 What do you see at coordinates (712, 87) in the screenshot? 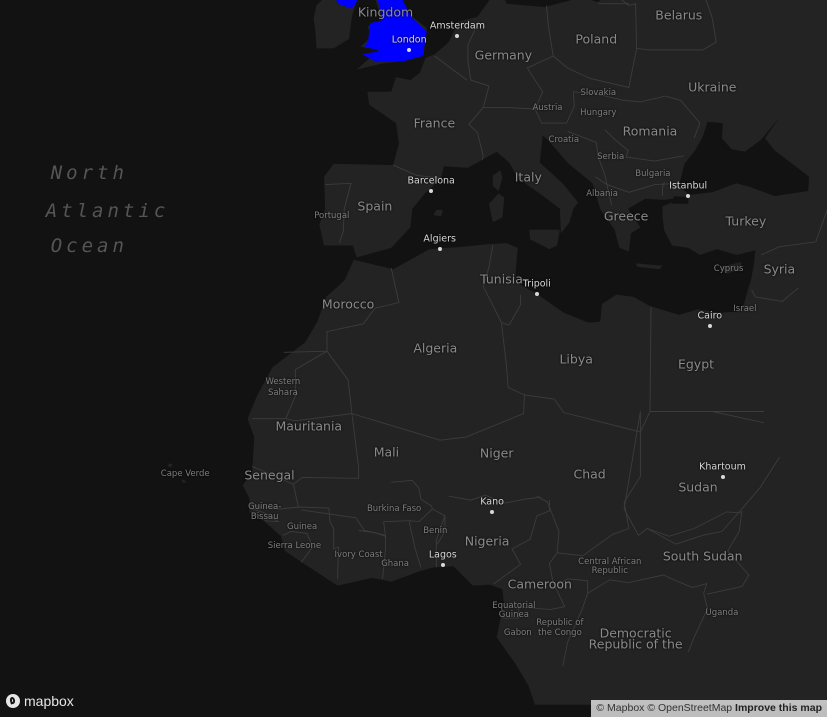
I see `country-label: Ukraine` at bounding box center [712, 87].